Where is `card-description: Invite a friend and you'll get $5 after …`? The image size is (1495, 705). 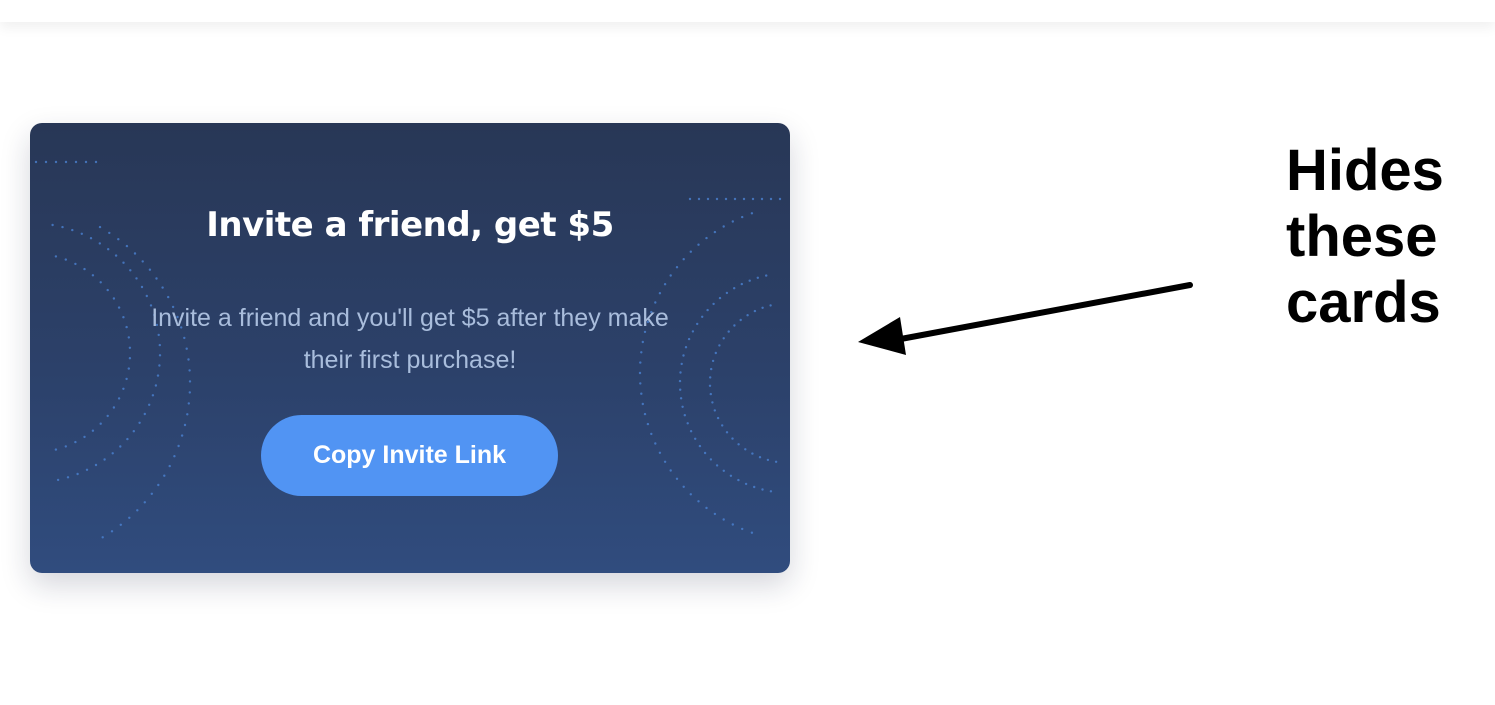 card-description: Invite a friend and you'll get $5 after … is located at coordinates (410, 339).